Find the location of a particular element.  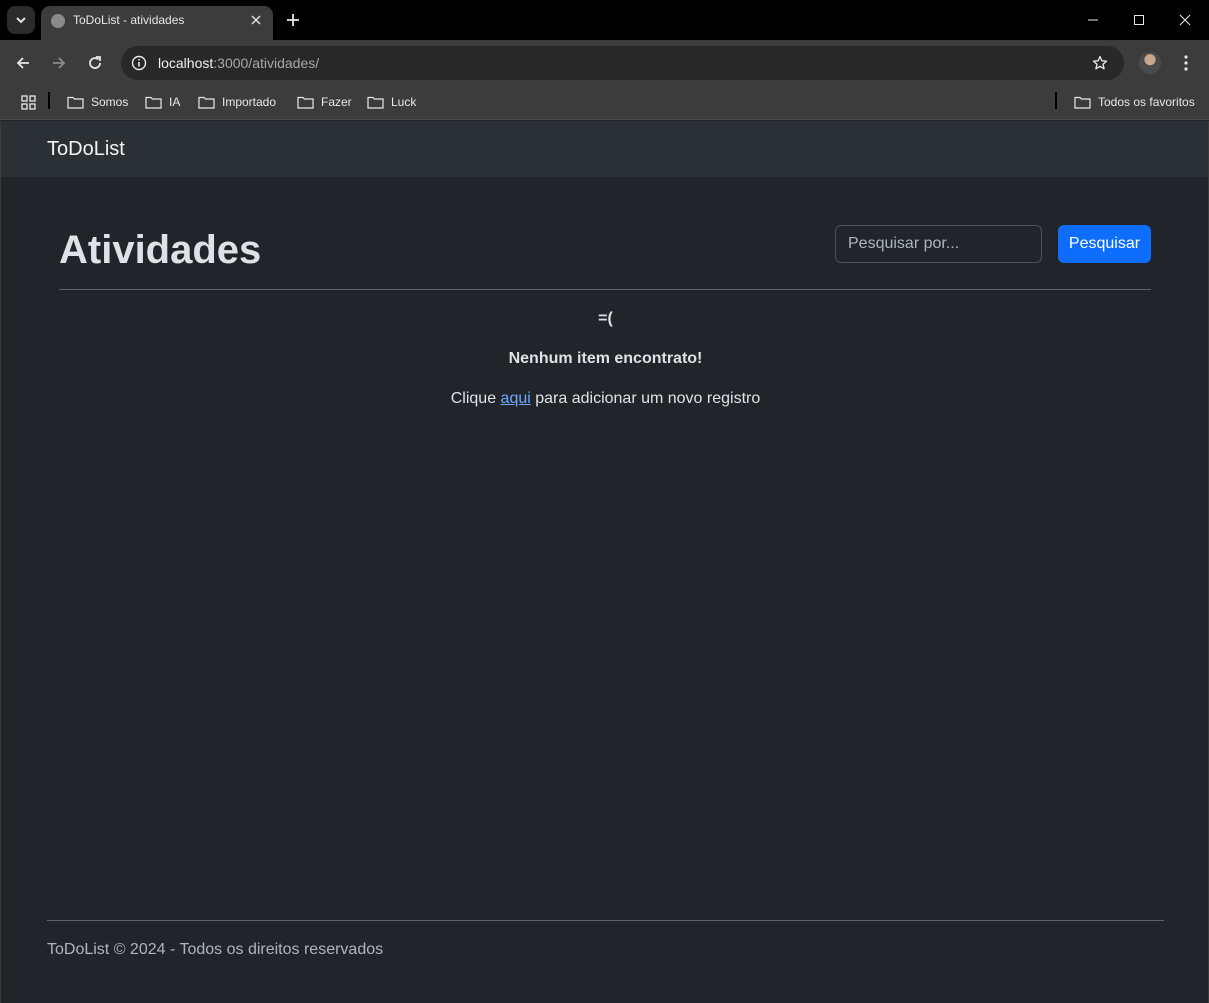

browser-tab: ToDoList - atividades is located at coordinates (157, 23).